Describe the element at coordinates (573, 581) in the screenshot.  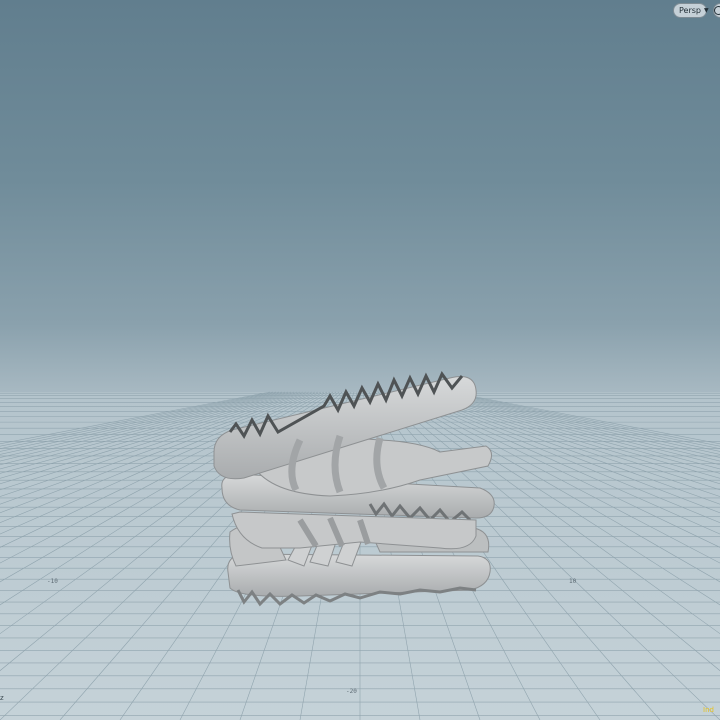
I see `axis-marker: 10` at that location.